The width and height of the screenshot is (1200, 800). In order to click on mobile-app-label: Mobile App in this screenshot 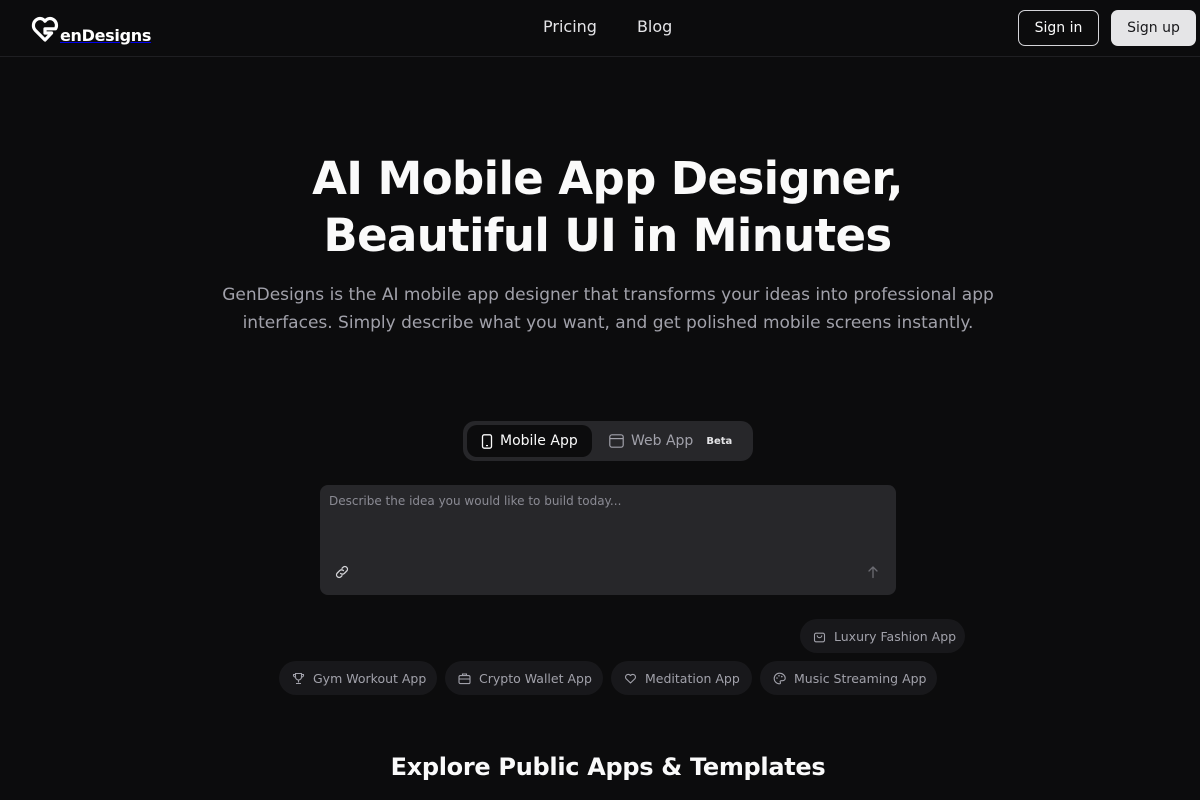, I will do `click(539, 441)`.